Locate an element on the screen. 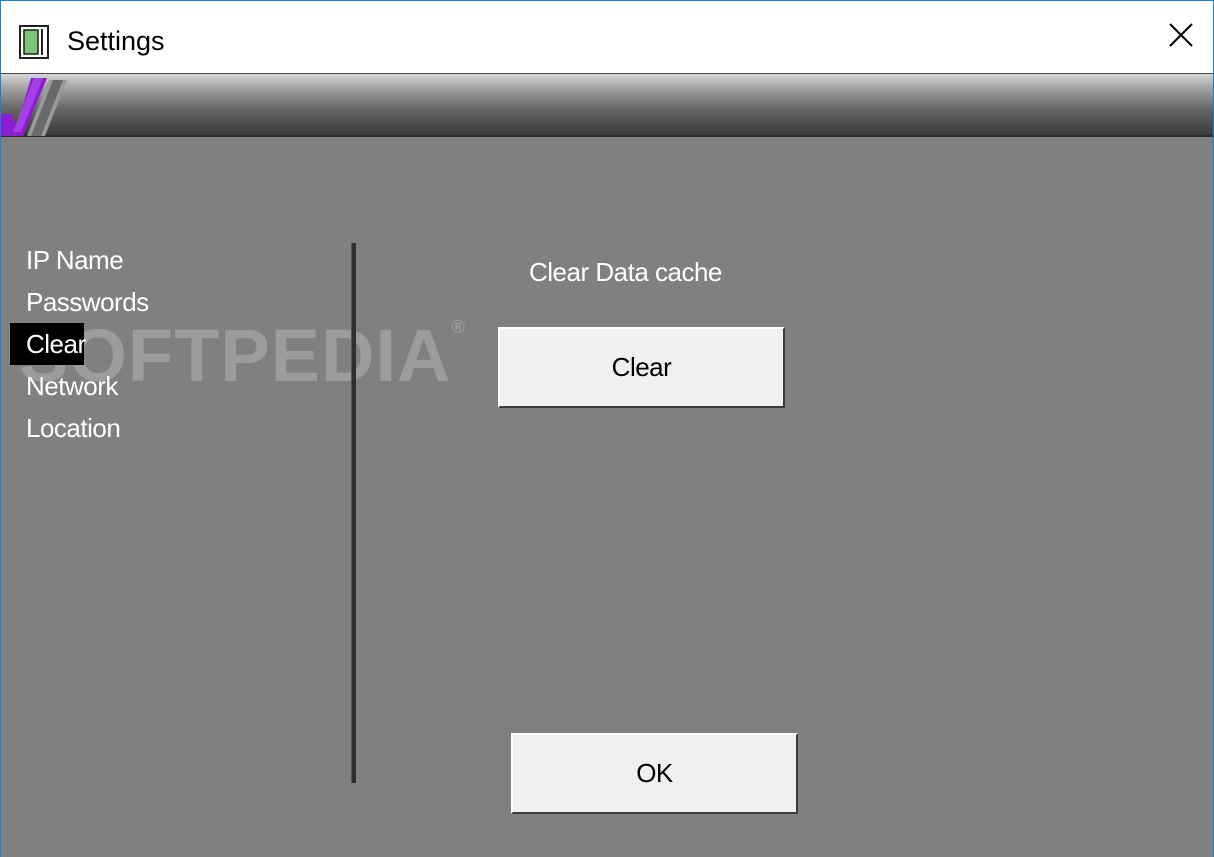 This screenshot has width=1214, height=857. header-banner is located at coordinates (607, 105).